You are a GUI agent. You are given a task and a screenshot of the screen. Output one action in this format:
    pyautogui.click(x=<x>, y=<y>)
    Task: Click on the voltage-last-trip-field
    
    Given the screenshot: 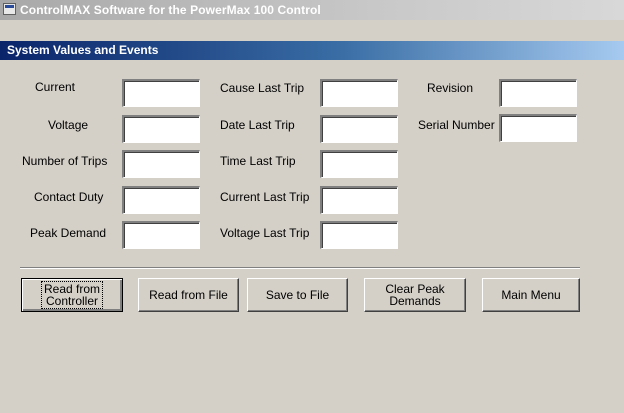 What is the action you would take?
    pyautogui.click(x=359, y=235)
    